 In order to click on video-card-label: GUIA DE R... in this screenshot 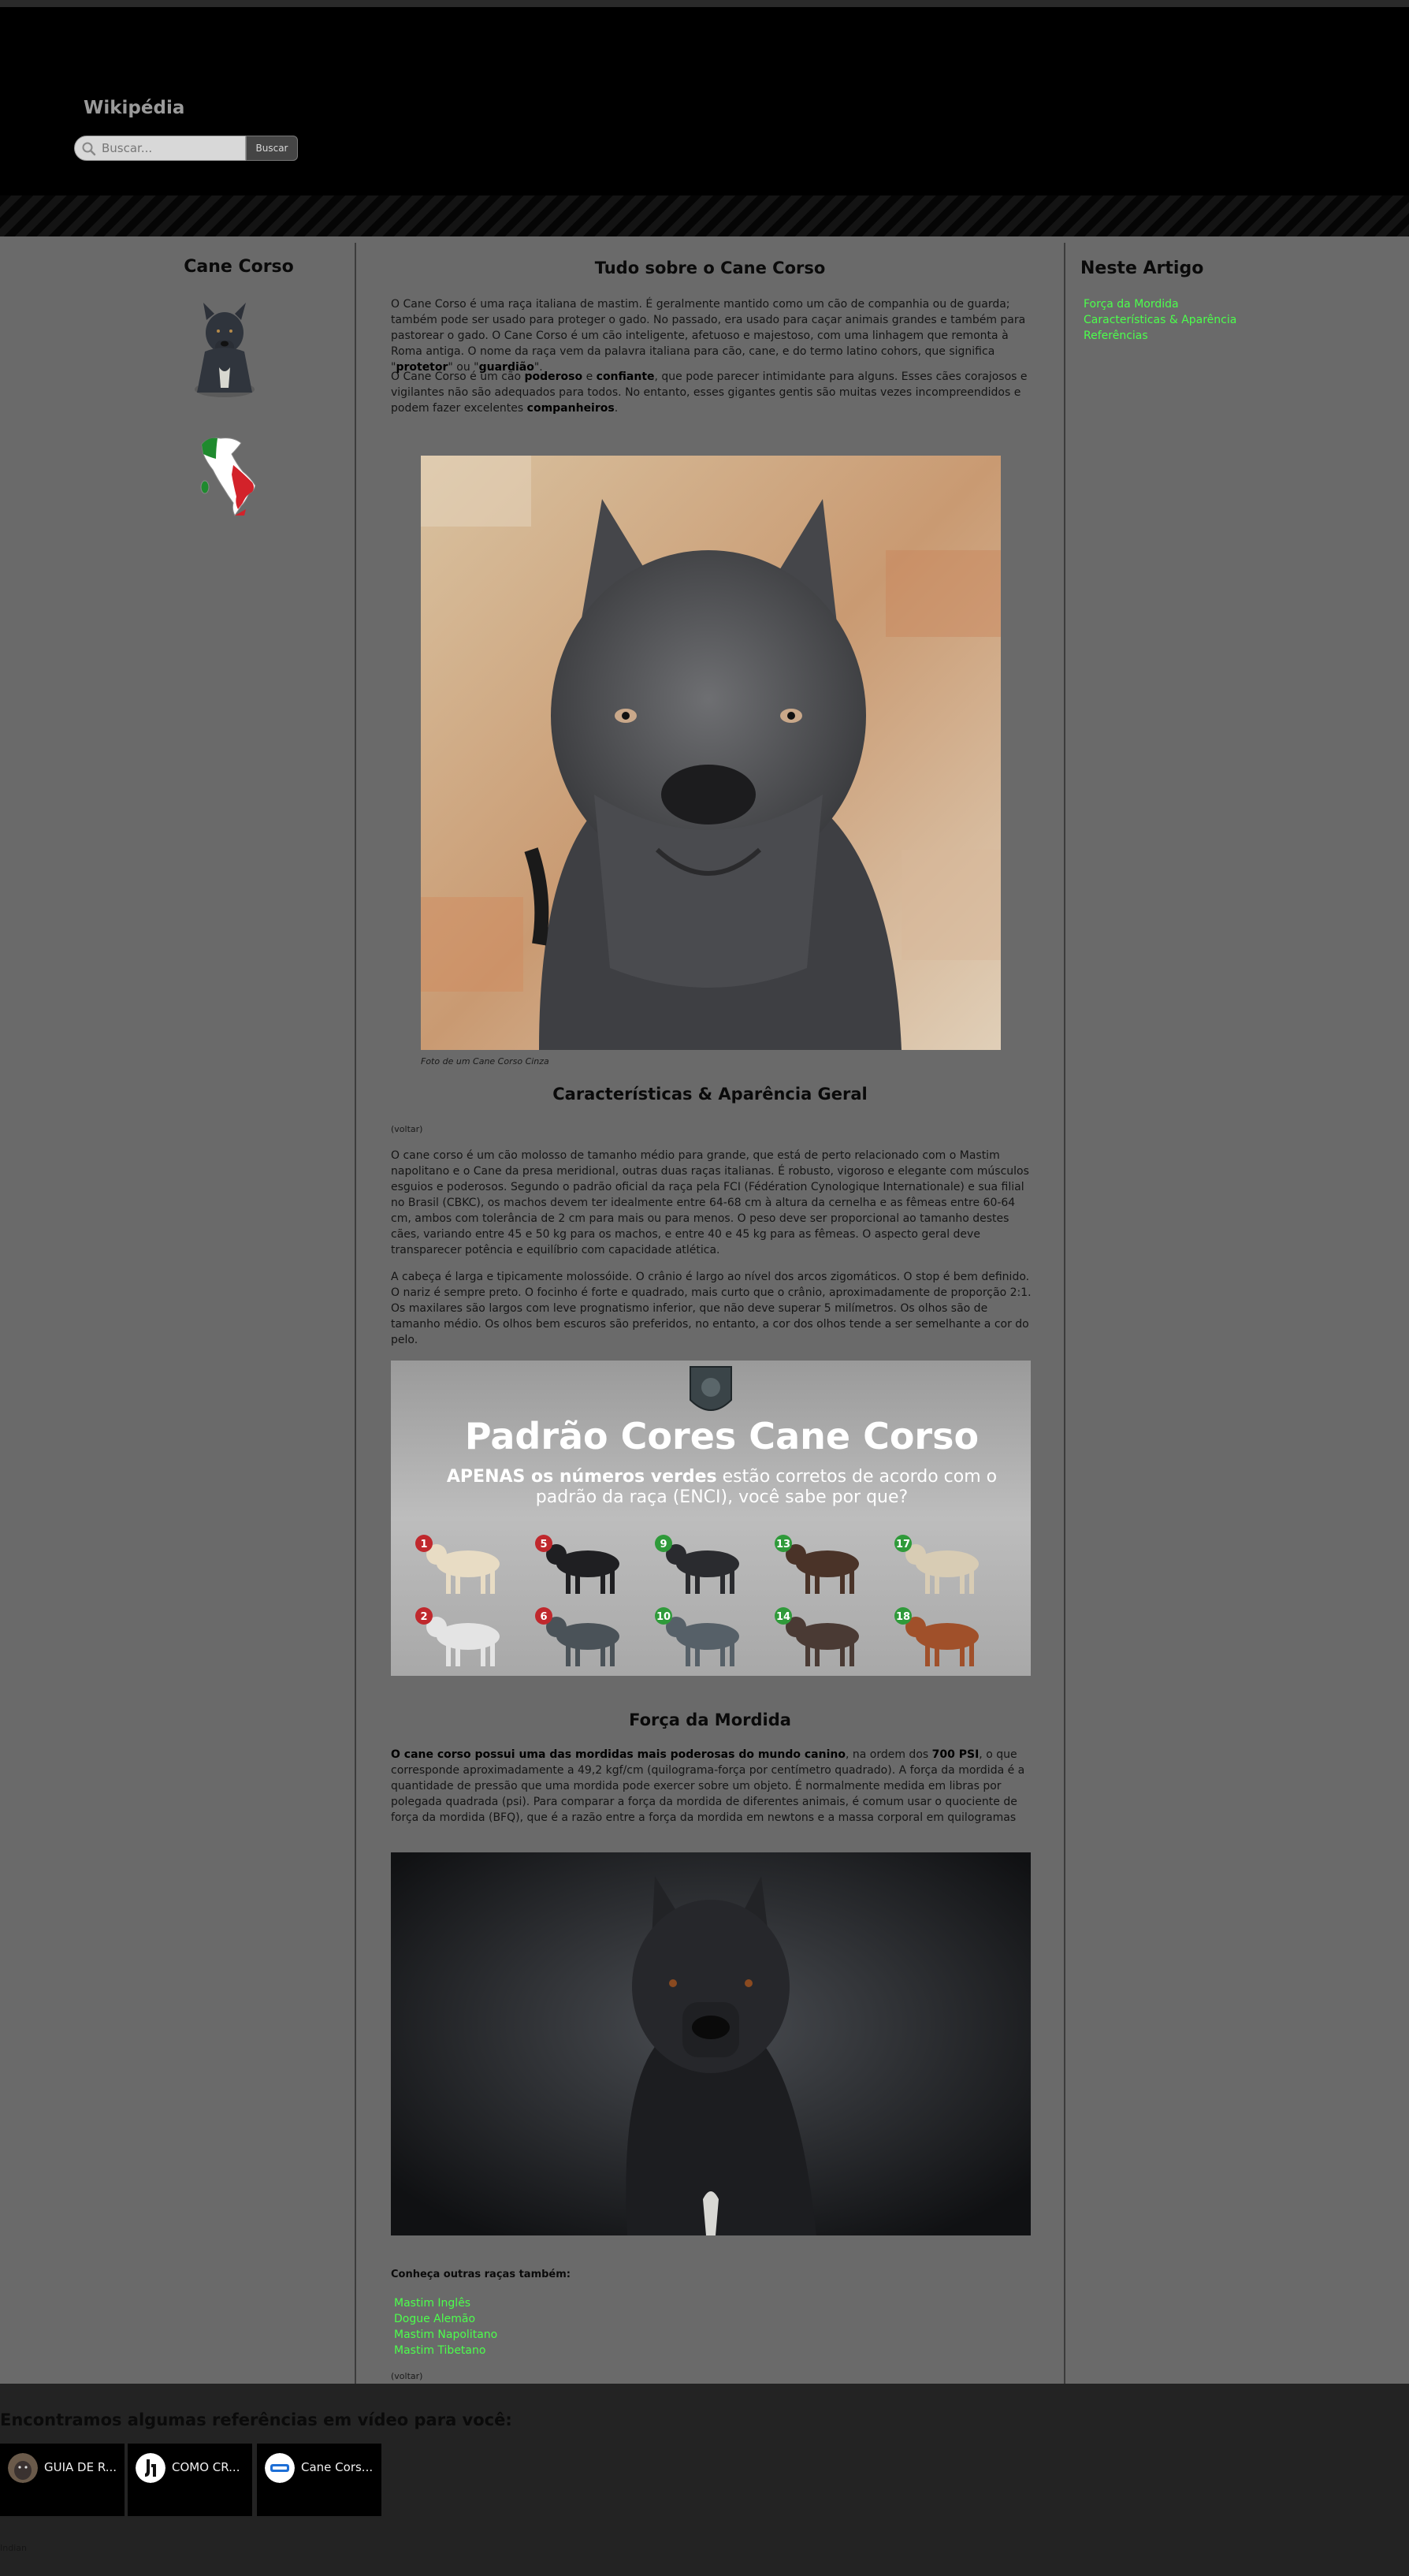, I will do `click(80, 2467)`.